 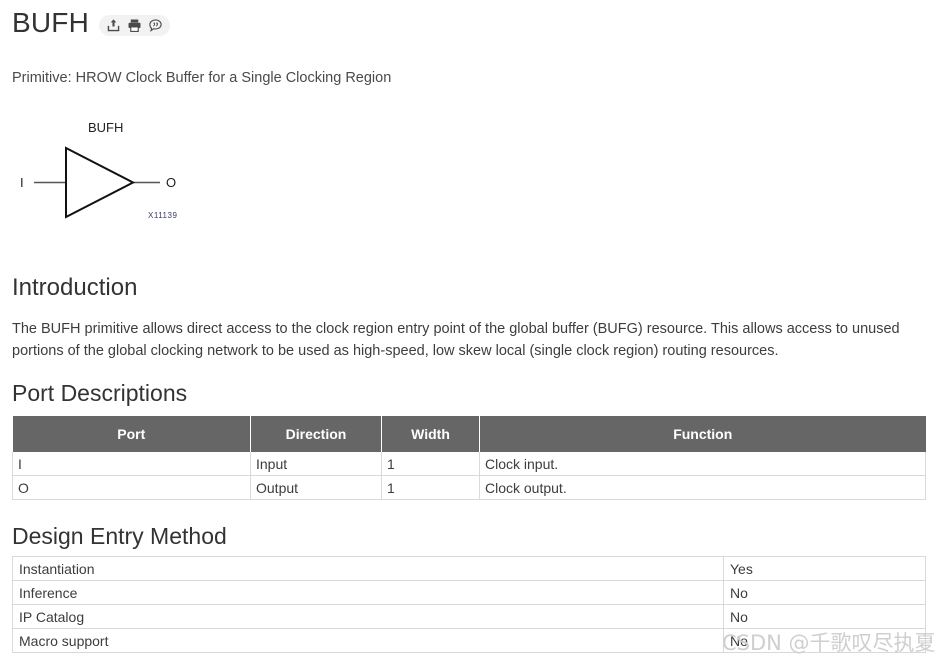 I want to click on column-header-width: Width, so click(x=430, y=434).